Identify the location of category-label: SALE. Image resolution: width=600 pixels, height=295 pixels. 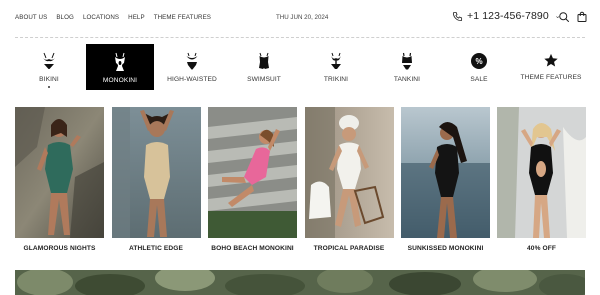
(479, 79).